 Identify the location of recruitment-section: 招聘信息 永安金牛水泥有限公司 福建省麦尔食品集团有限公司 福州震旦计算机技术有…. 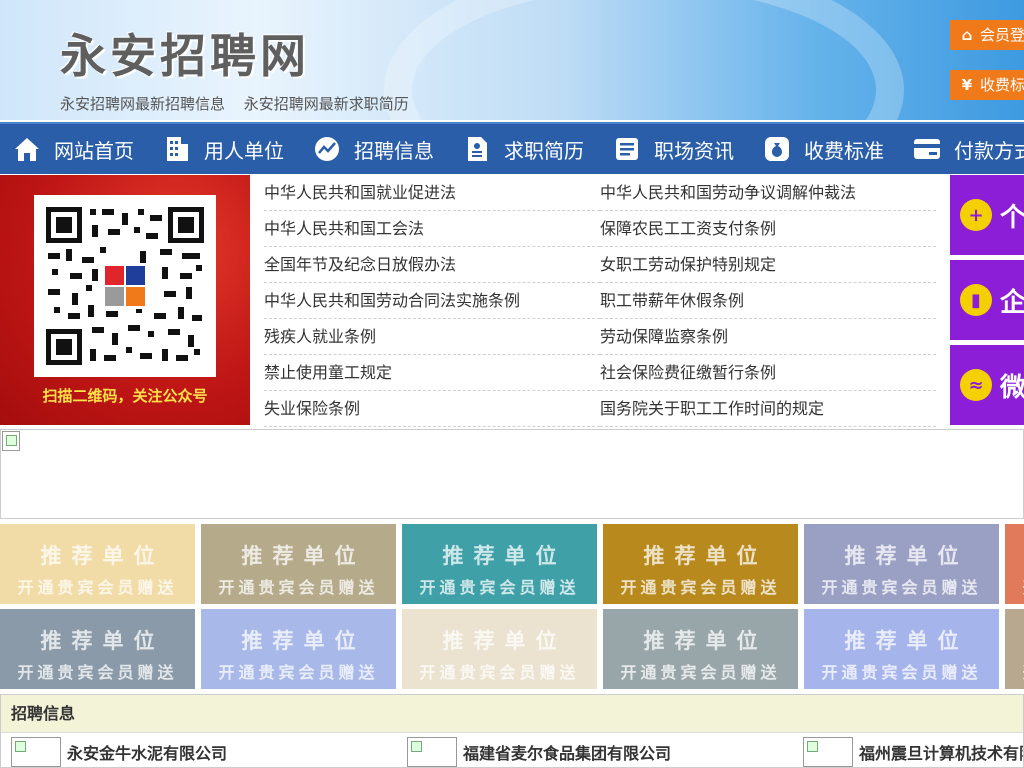
(512, 731).